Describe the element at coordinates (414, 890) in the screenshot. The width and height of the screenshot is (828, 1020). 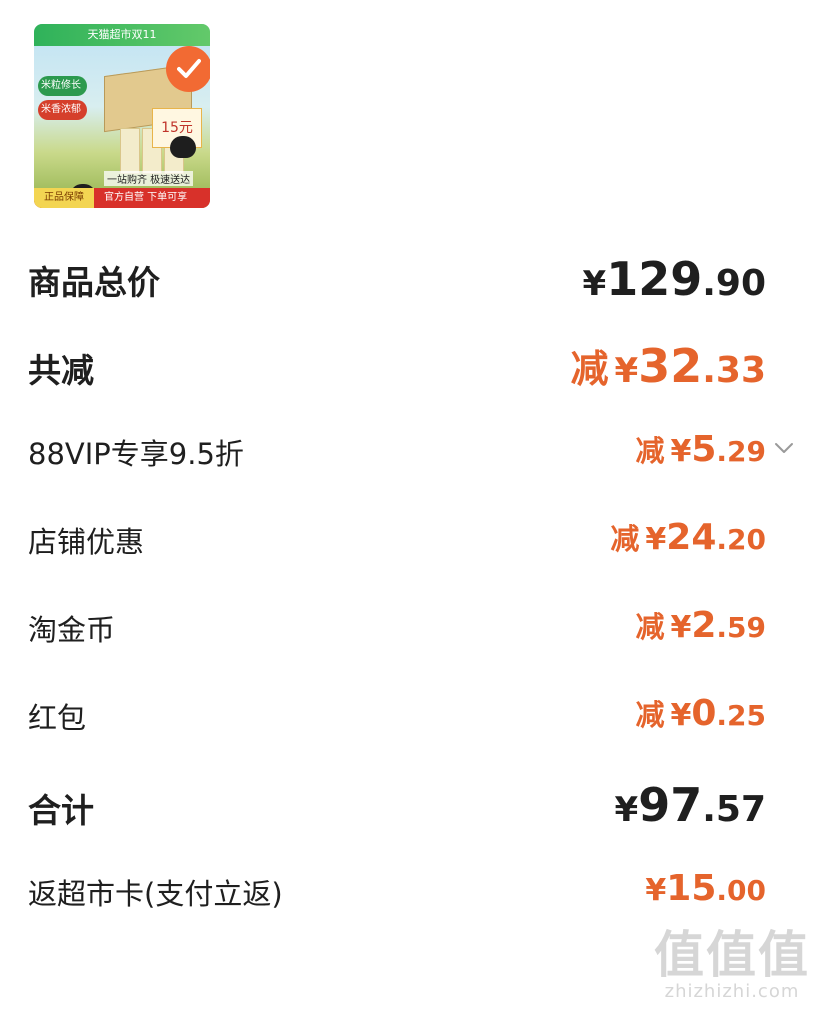
I see `cashback-row: 返超市卡(支付立返) ¥15.00` at that location.